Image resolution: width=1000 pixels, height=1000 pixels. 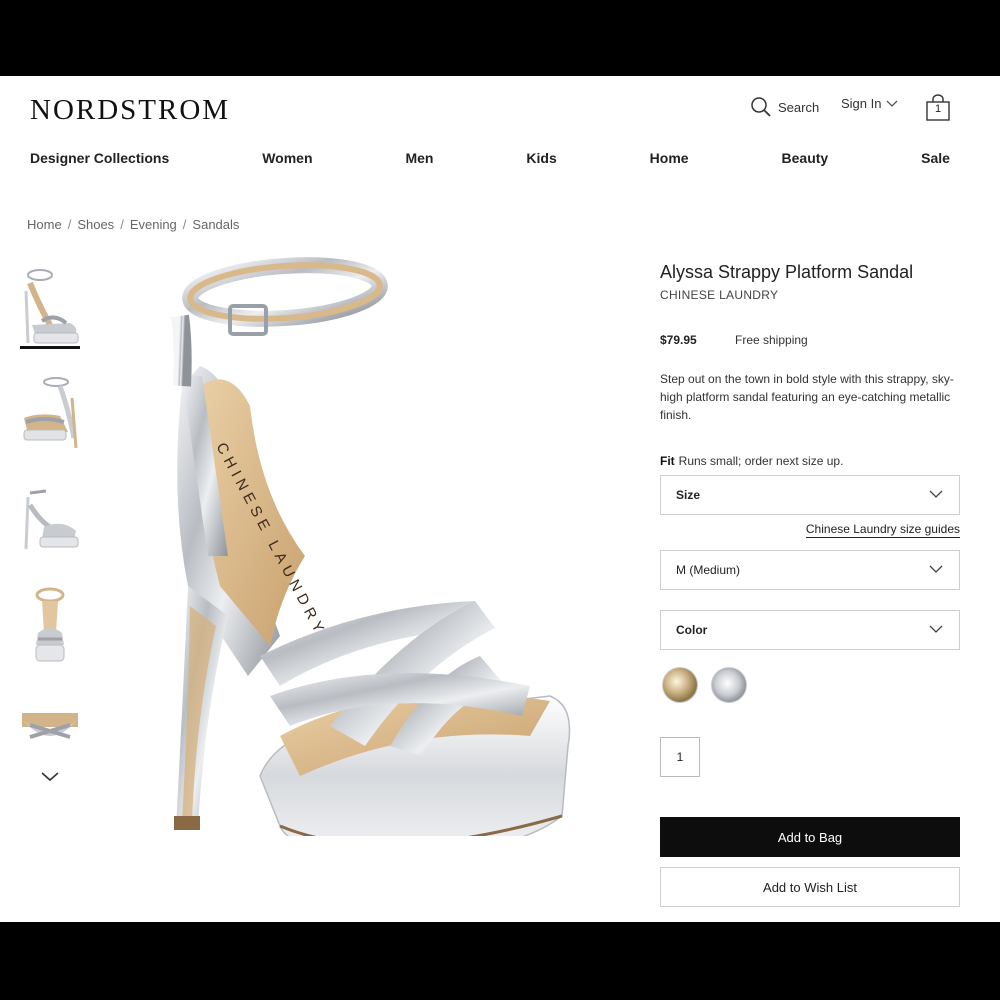 What do you see at coordinates (130, 110) in the screenshot?
I see `nordstrom-logo: NORDSTROM` at bounding box center [130, 110].